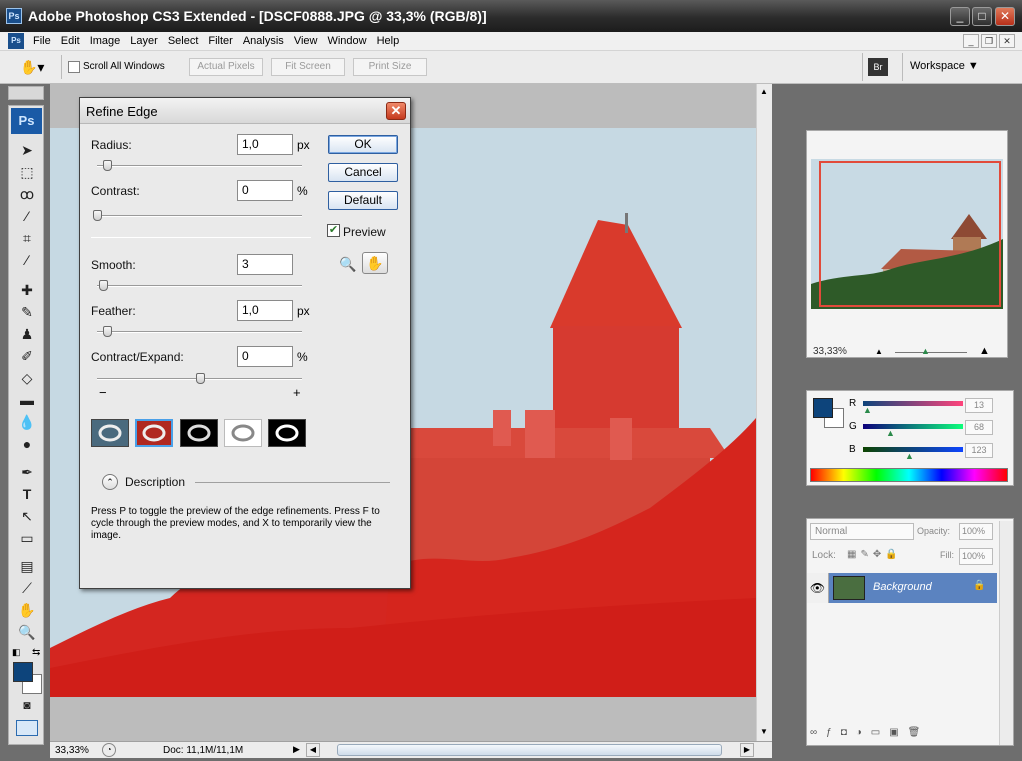 The image size is (1022, 761). Describe the element at coordinates (70, 41) in the screenshot. I see `menu-edit: Edit` at that location.